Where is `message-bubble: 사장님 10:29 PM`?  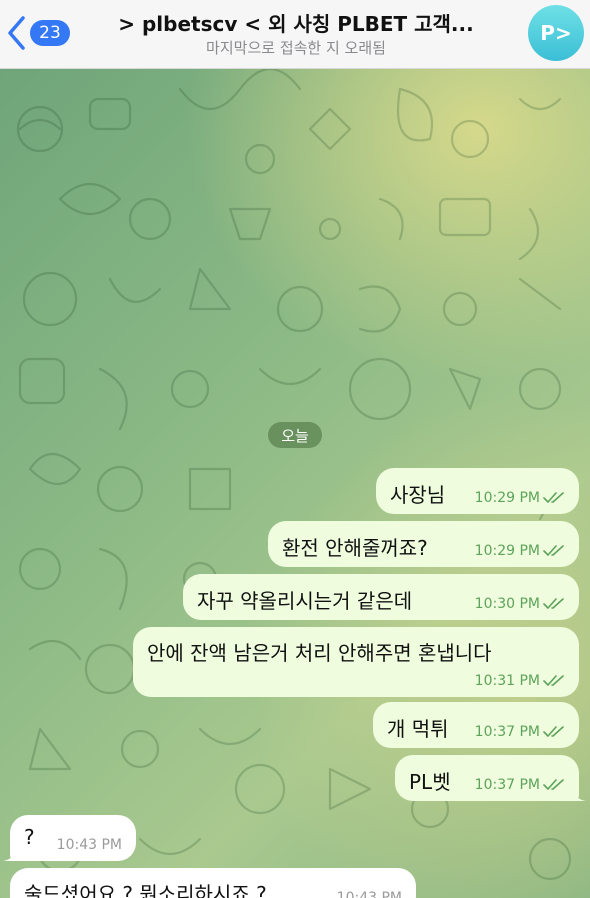
message-bubble: 사장님 10:29 PM is located at coordinates (477, 491).